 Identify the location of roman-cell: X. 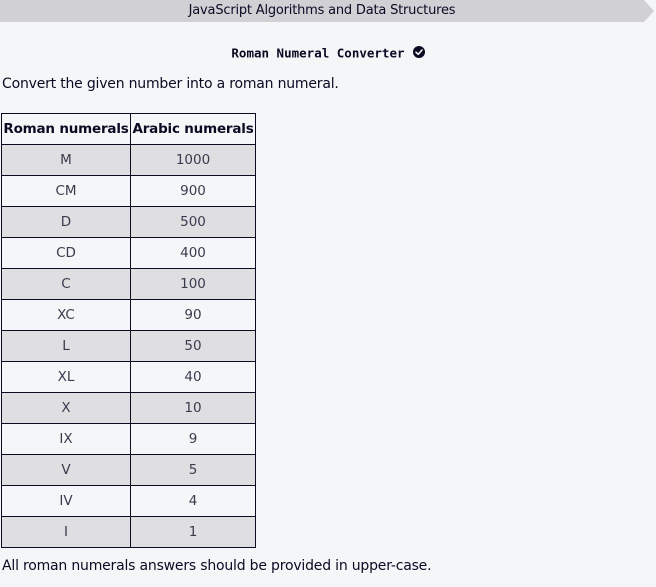
(66, 408).